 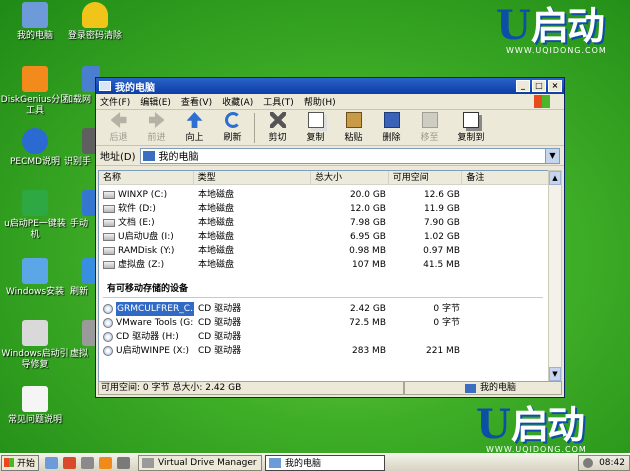 I want to click on copy-to-button: 复制到, so click(x=471, y=127).